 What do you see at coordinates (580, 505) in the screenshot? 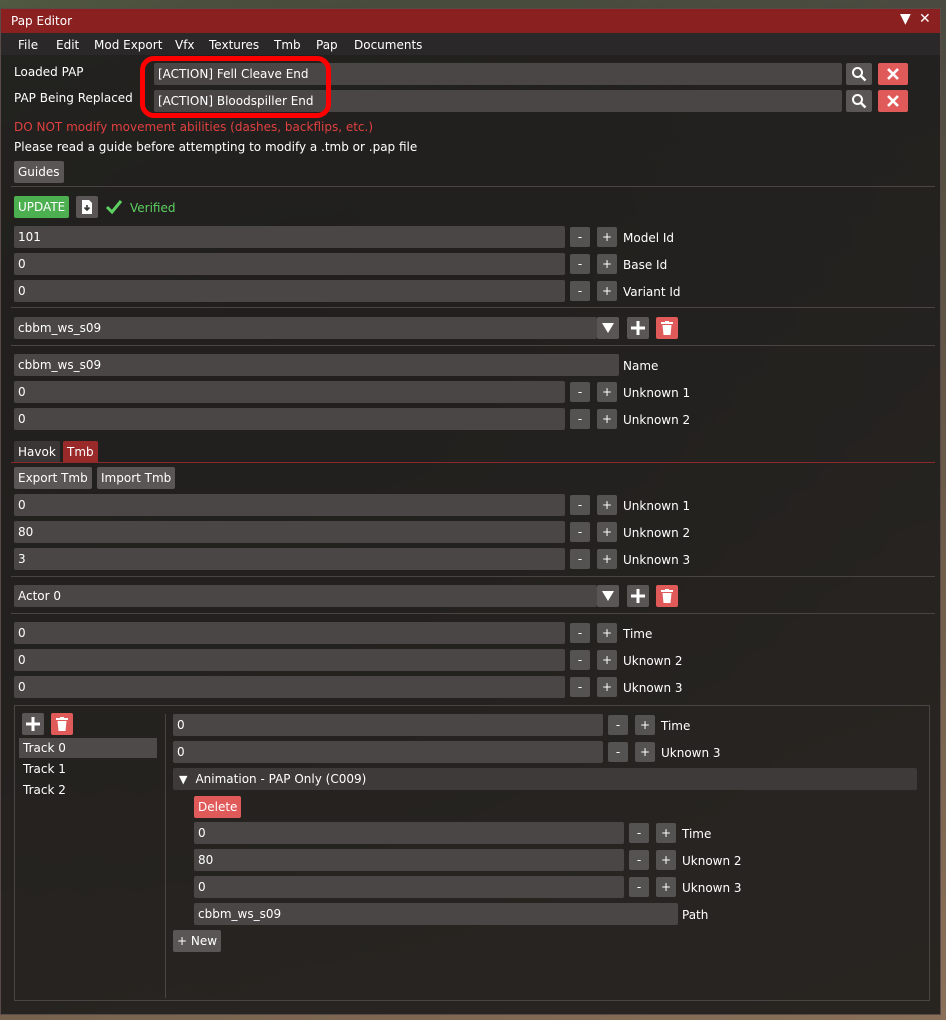
I see `tmb-unknown1-decrement: -` at bounding box center [580, 505].